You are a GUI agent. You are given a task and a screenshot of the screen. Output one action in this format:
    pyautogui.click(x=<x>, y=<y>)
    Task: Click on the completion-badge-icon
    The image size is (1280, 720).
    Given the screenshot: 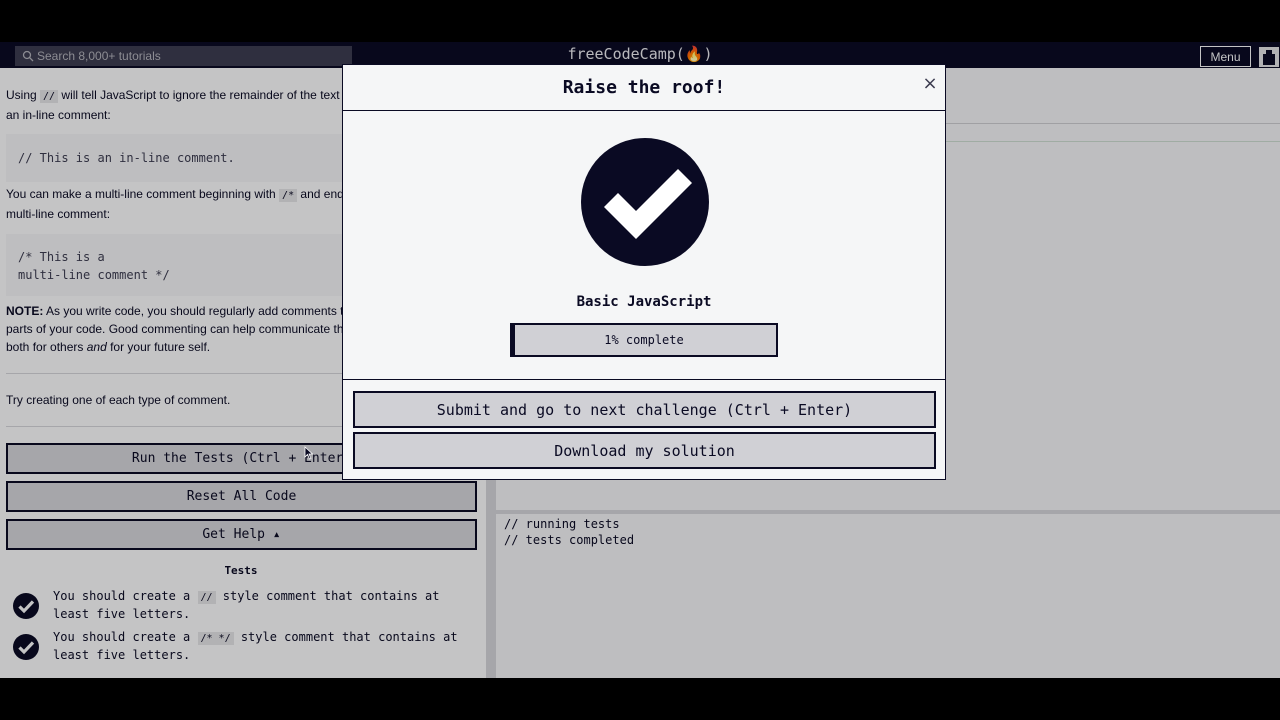 What is the action you would take?
    pyautogui.click(x=645, y=202)
    